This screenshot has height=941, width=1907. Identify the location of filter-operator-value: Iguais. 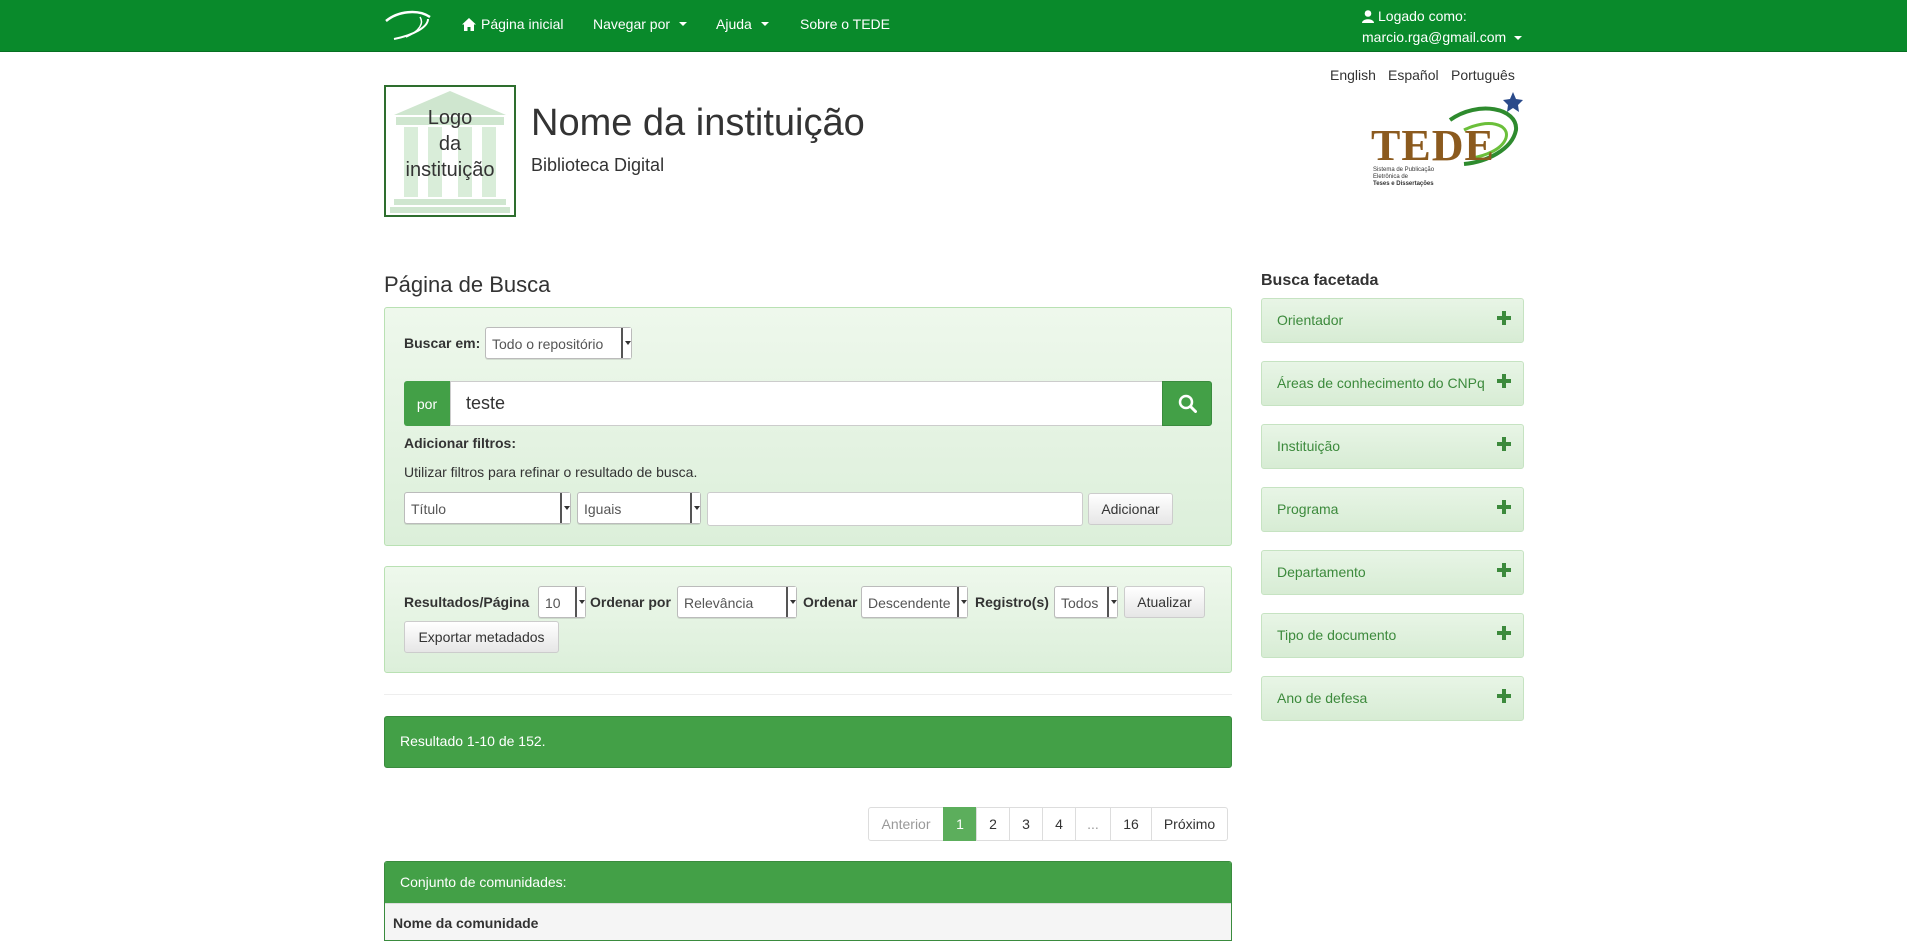
(603, 509).